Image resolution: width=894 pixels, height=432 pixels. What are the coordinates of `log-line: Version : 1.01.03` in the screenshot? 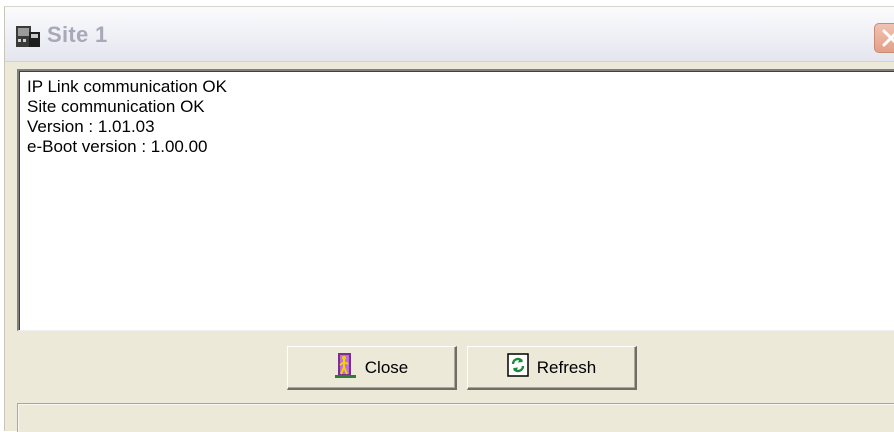 It's located at (91, 126).